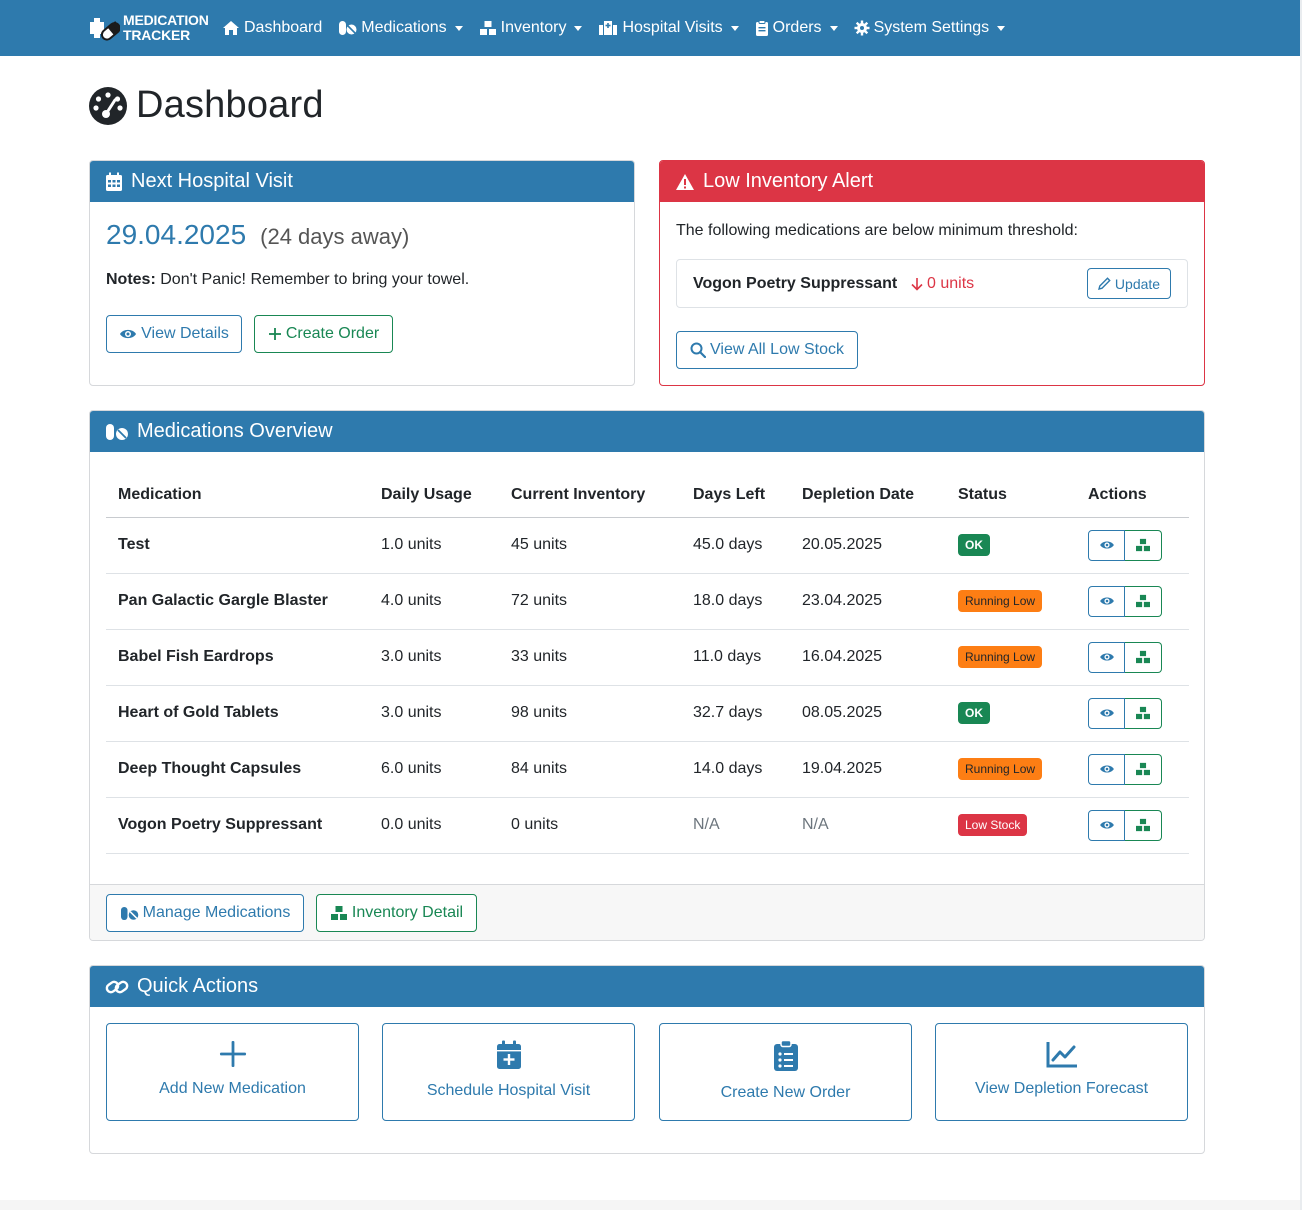  Describe the element at coordinates (235, 431) in the screenshot. I see `medications-overview-title: Medications Overview` at that location.